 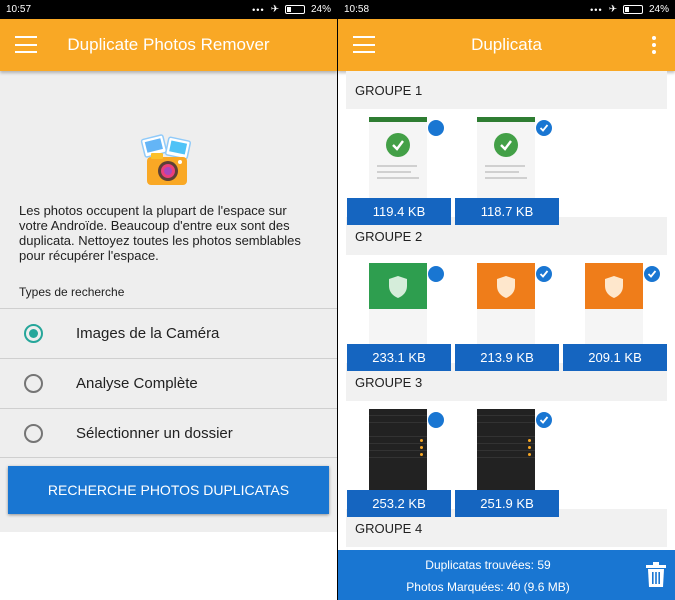 I want to click on option-label: Analyse Complète, so click(x=137, y=383).